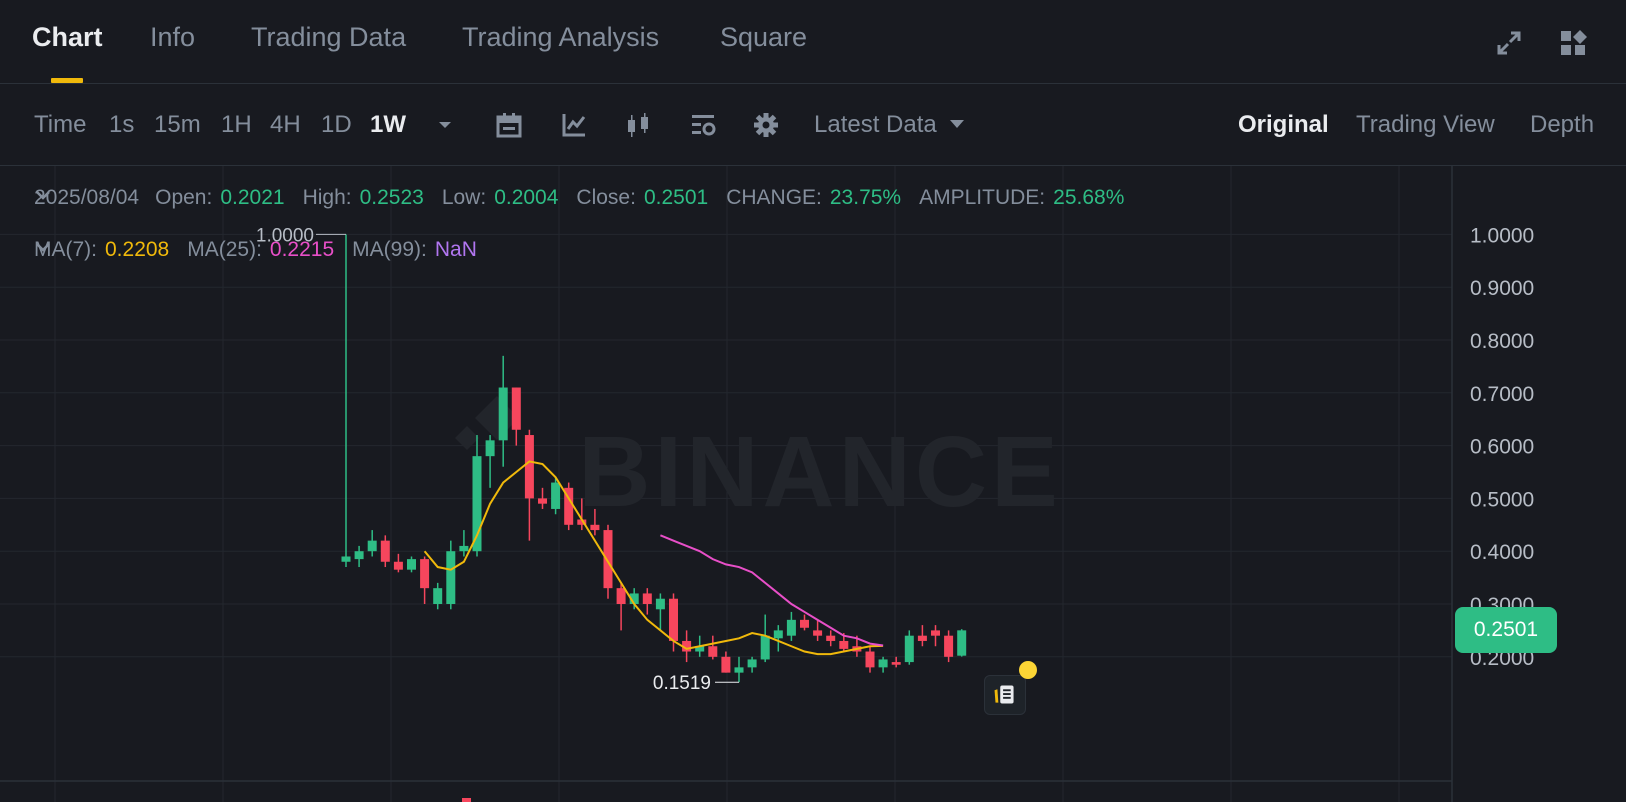 The width and height of the screenshot is (1626, 802). Describe the element at coordinates (60, 124) in the screenshot. I see `time-label: Time` at that location.